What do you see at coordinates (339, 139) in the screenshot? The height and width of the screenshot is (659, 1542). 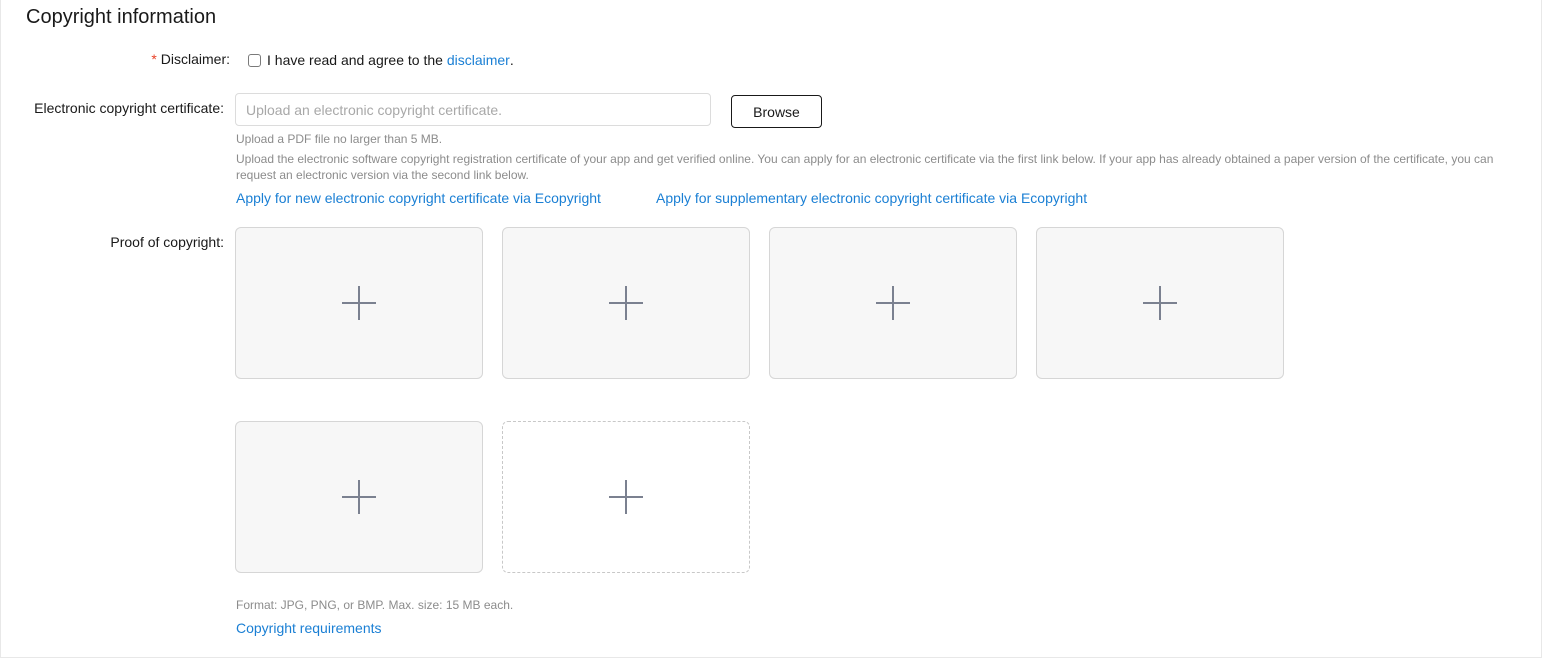 I see `certificate-size-hint: Upload a PDF file no larger than 5 MB.` at bounding box center [339, 139].